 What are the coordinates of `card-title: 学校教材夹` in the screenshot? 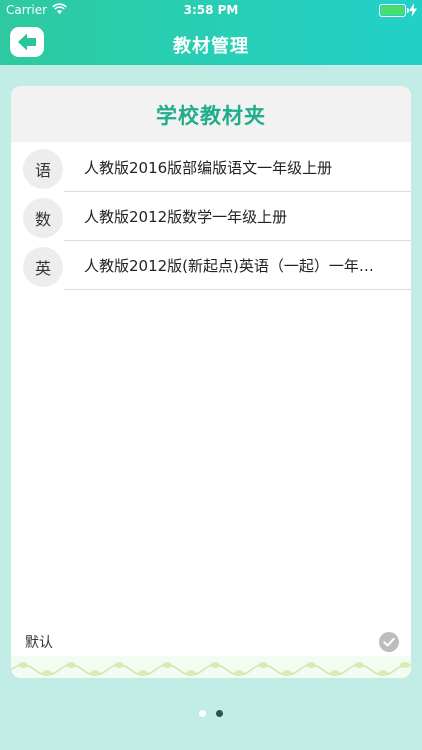 It's located at (211, 116).